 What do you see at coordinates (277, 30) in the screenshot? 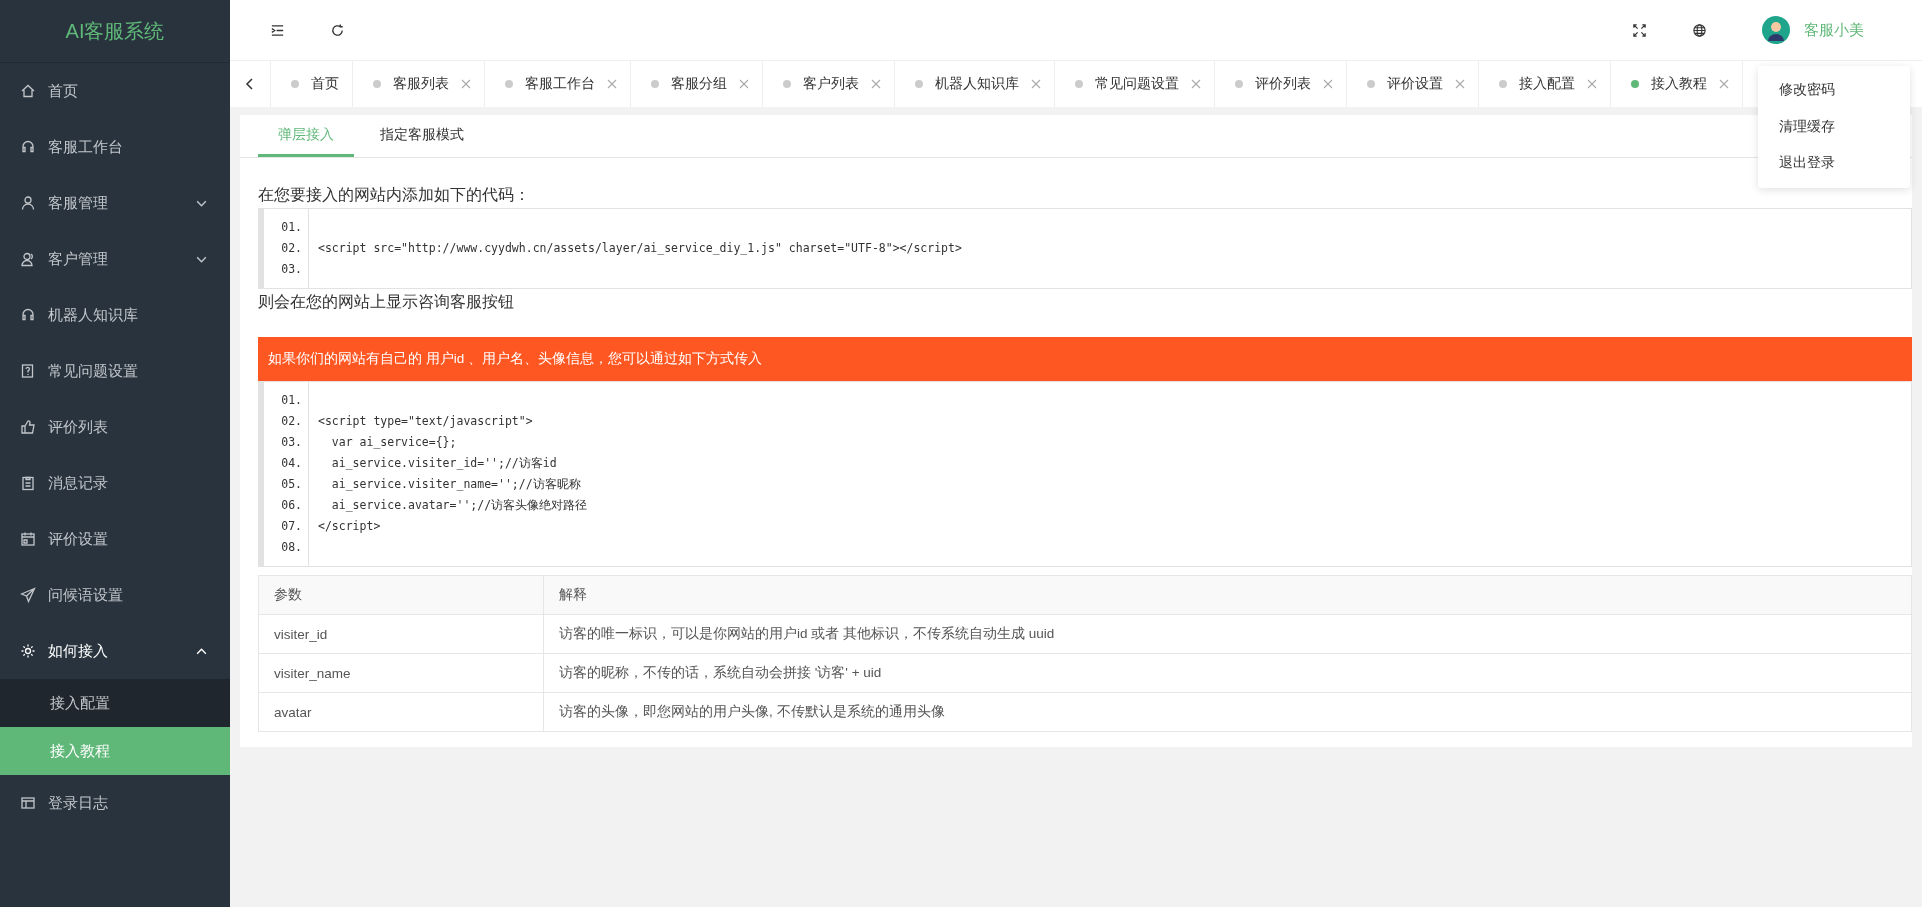
I see `menu-icon` at bounding box center [277, 30].